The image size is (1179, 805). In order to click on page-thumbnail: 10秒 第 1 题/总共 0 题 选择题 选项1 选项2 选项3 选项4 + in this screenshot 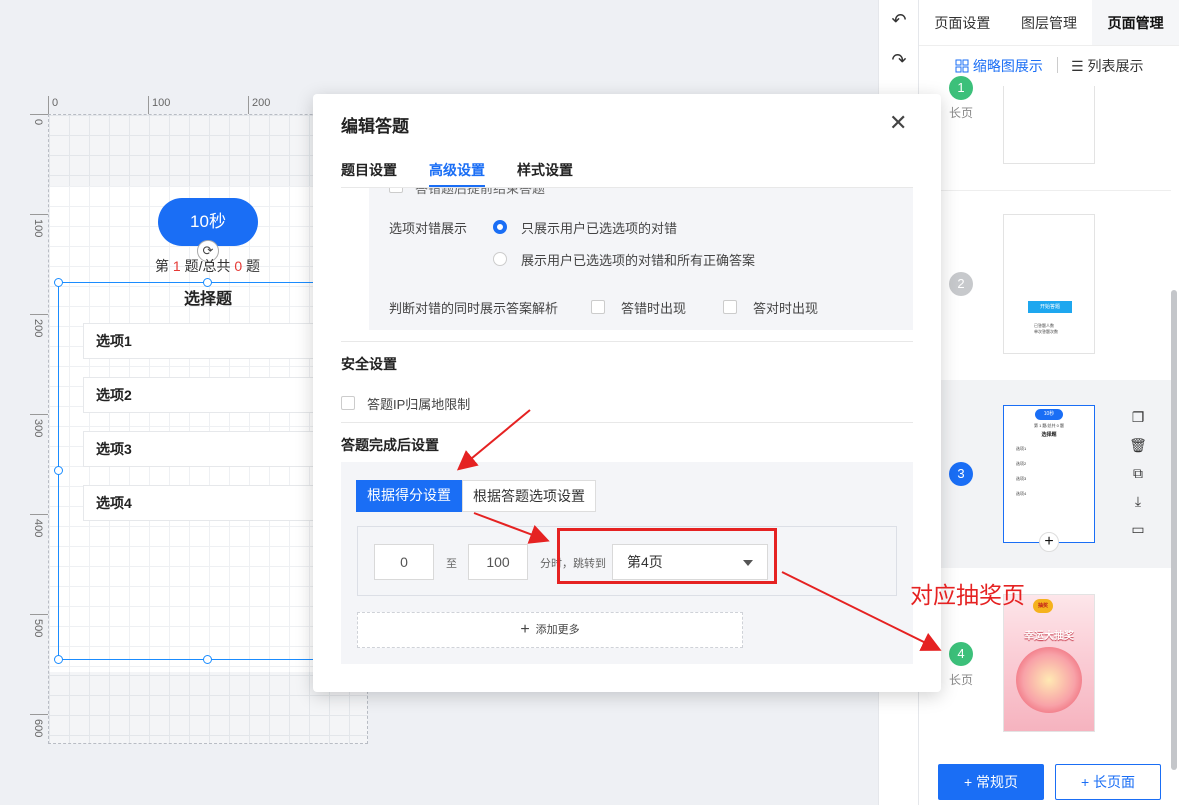, I will do `click(1049, 478)`.